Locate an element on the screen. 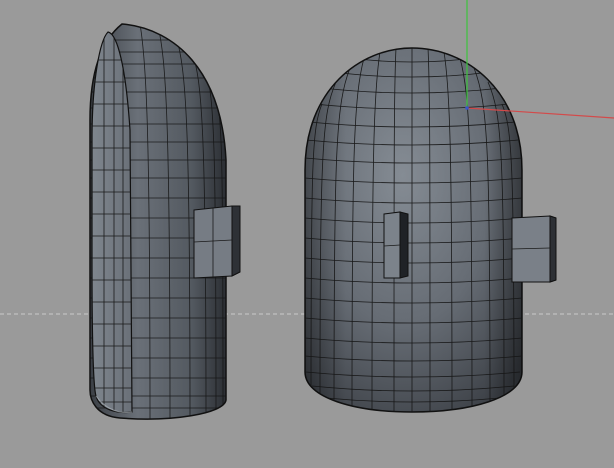 The image size is (614, 468). capsule-side-box is located at coordinates (534, 249).